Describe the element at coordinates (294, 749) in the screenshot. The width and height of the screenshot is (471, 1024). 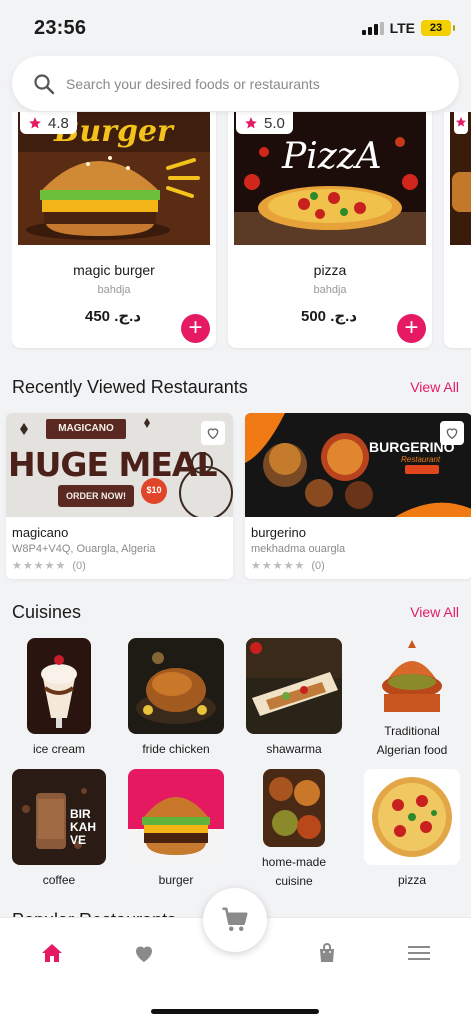
I see `cuisine-label: shawarma` at that location.